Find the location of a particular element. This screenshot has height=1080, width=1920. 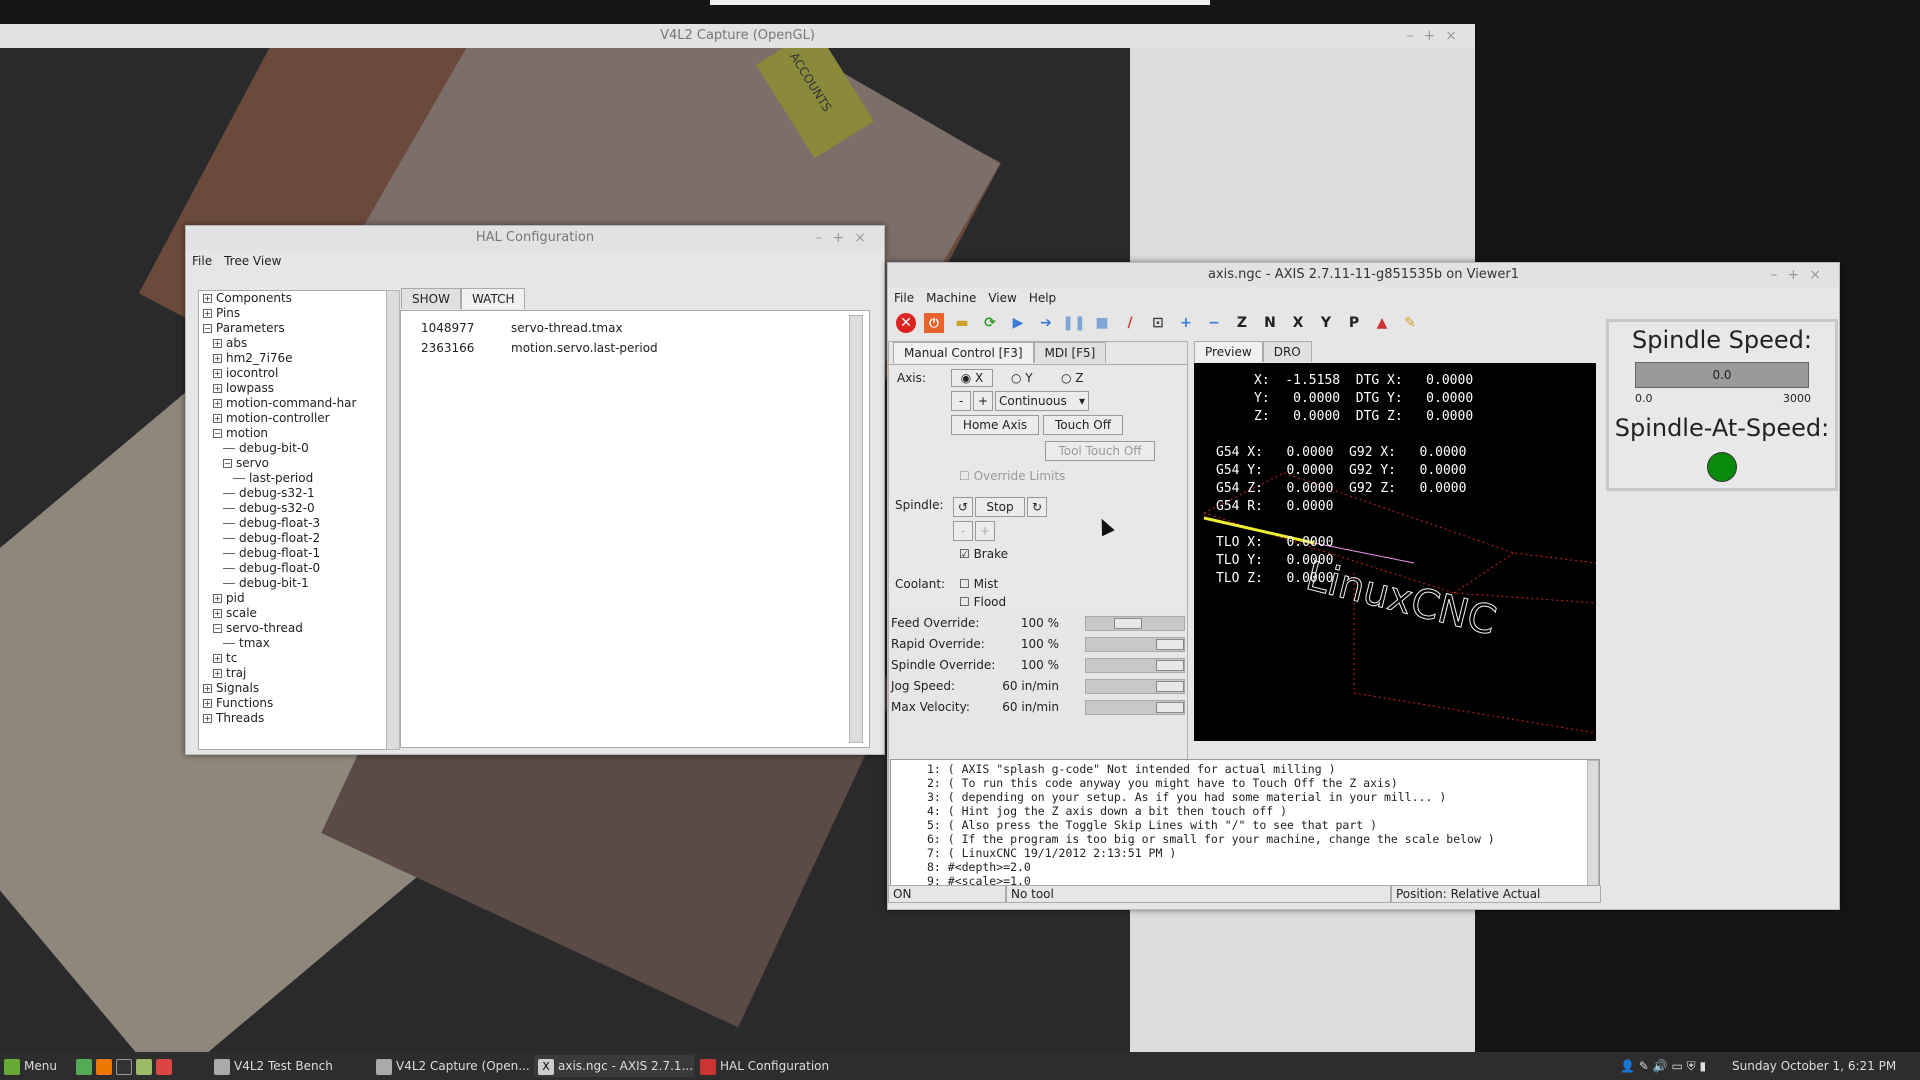

gcode-scrollbar is located at coordinates (1593, 826).